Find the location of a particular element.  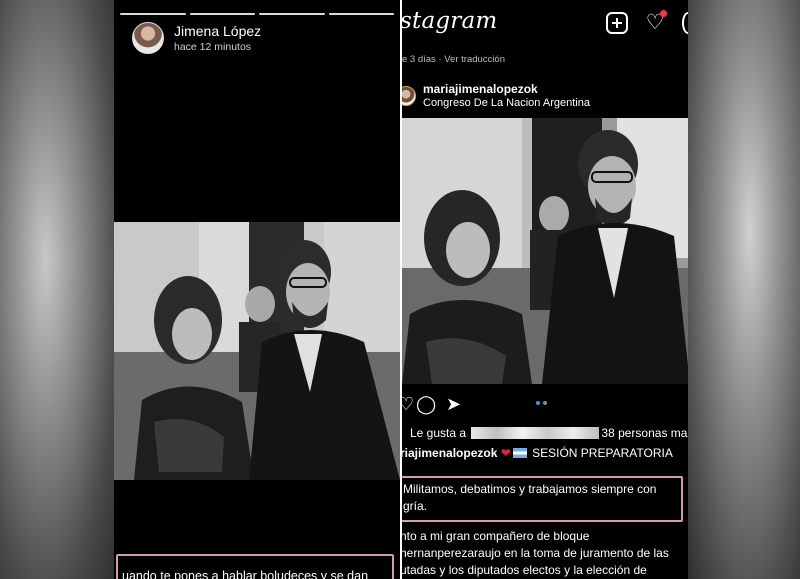

post-action-bar: ♡ ◯ ➤ is located at coordinates (545, 404).